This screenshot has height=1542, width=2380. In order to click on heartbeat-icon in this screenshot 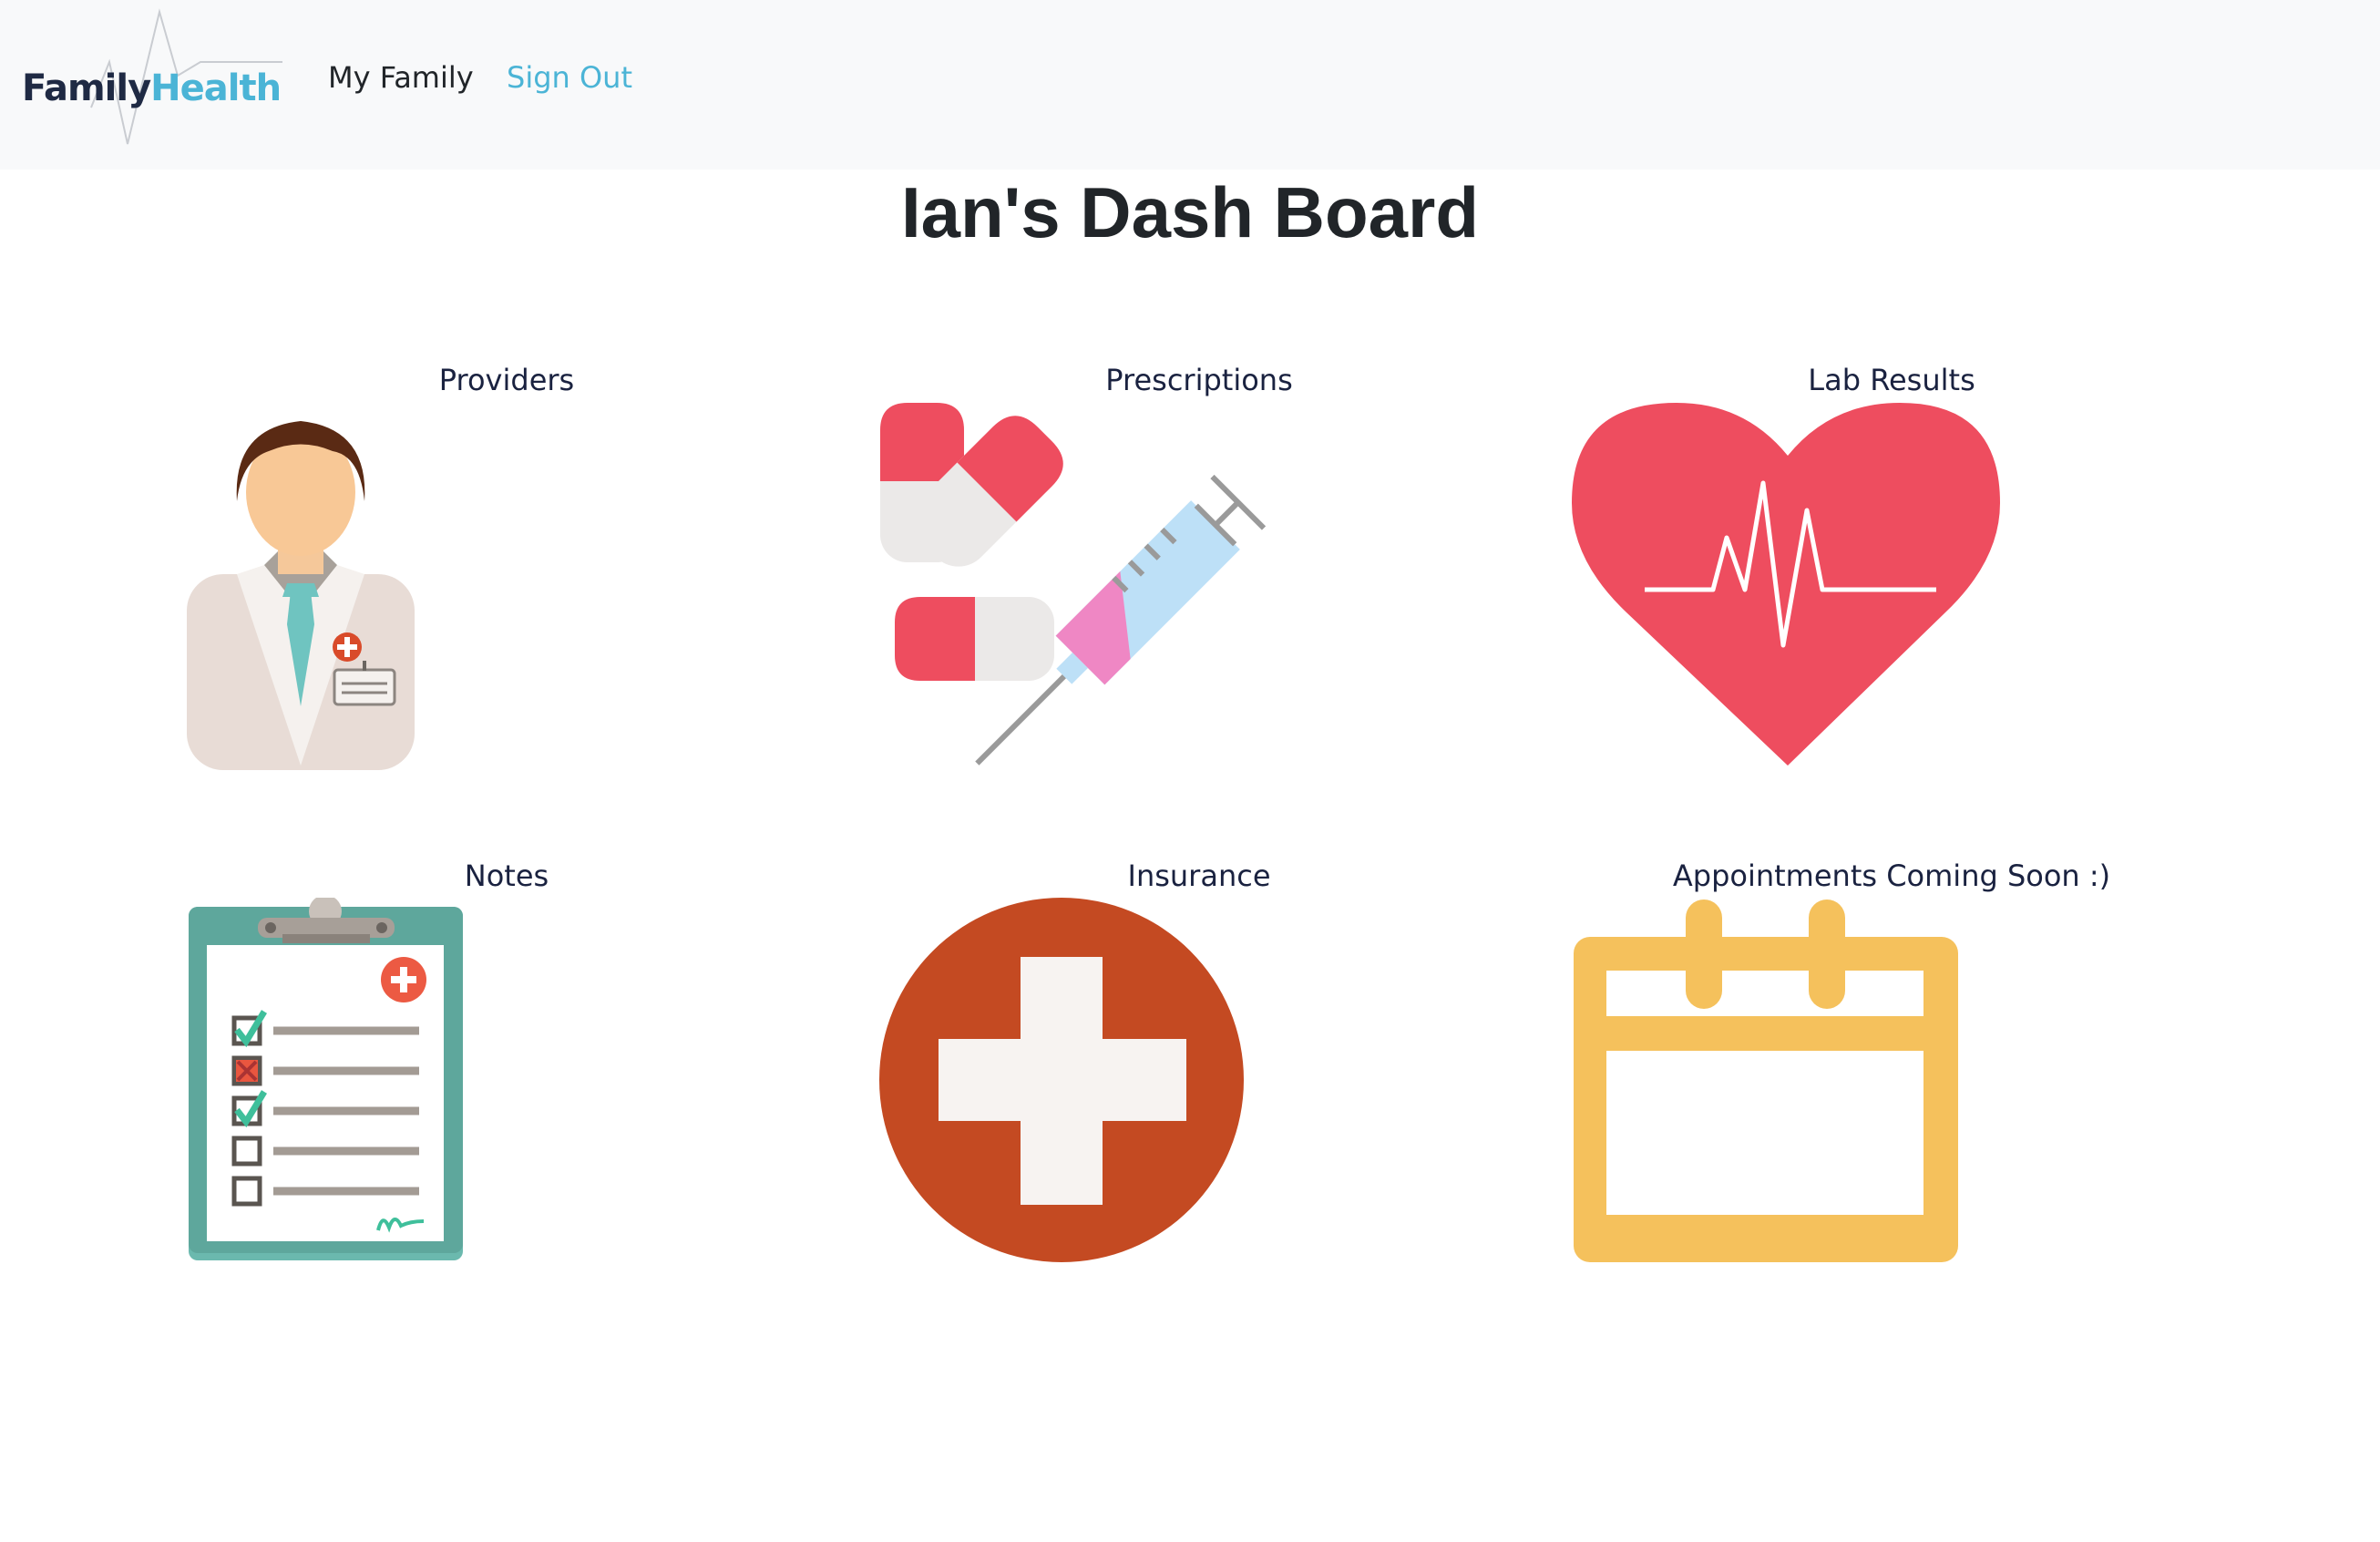, I will do `click(1789, 586)`.